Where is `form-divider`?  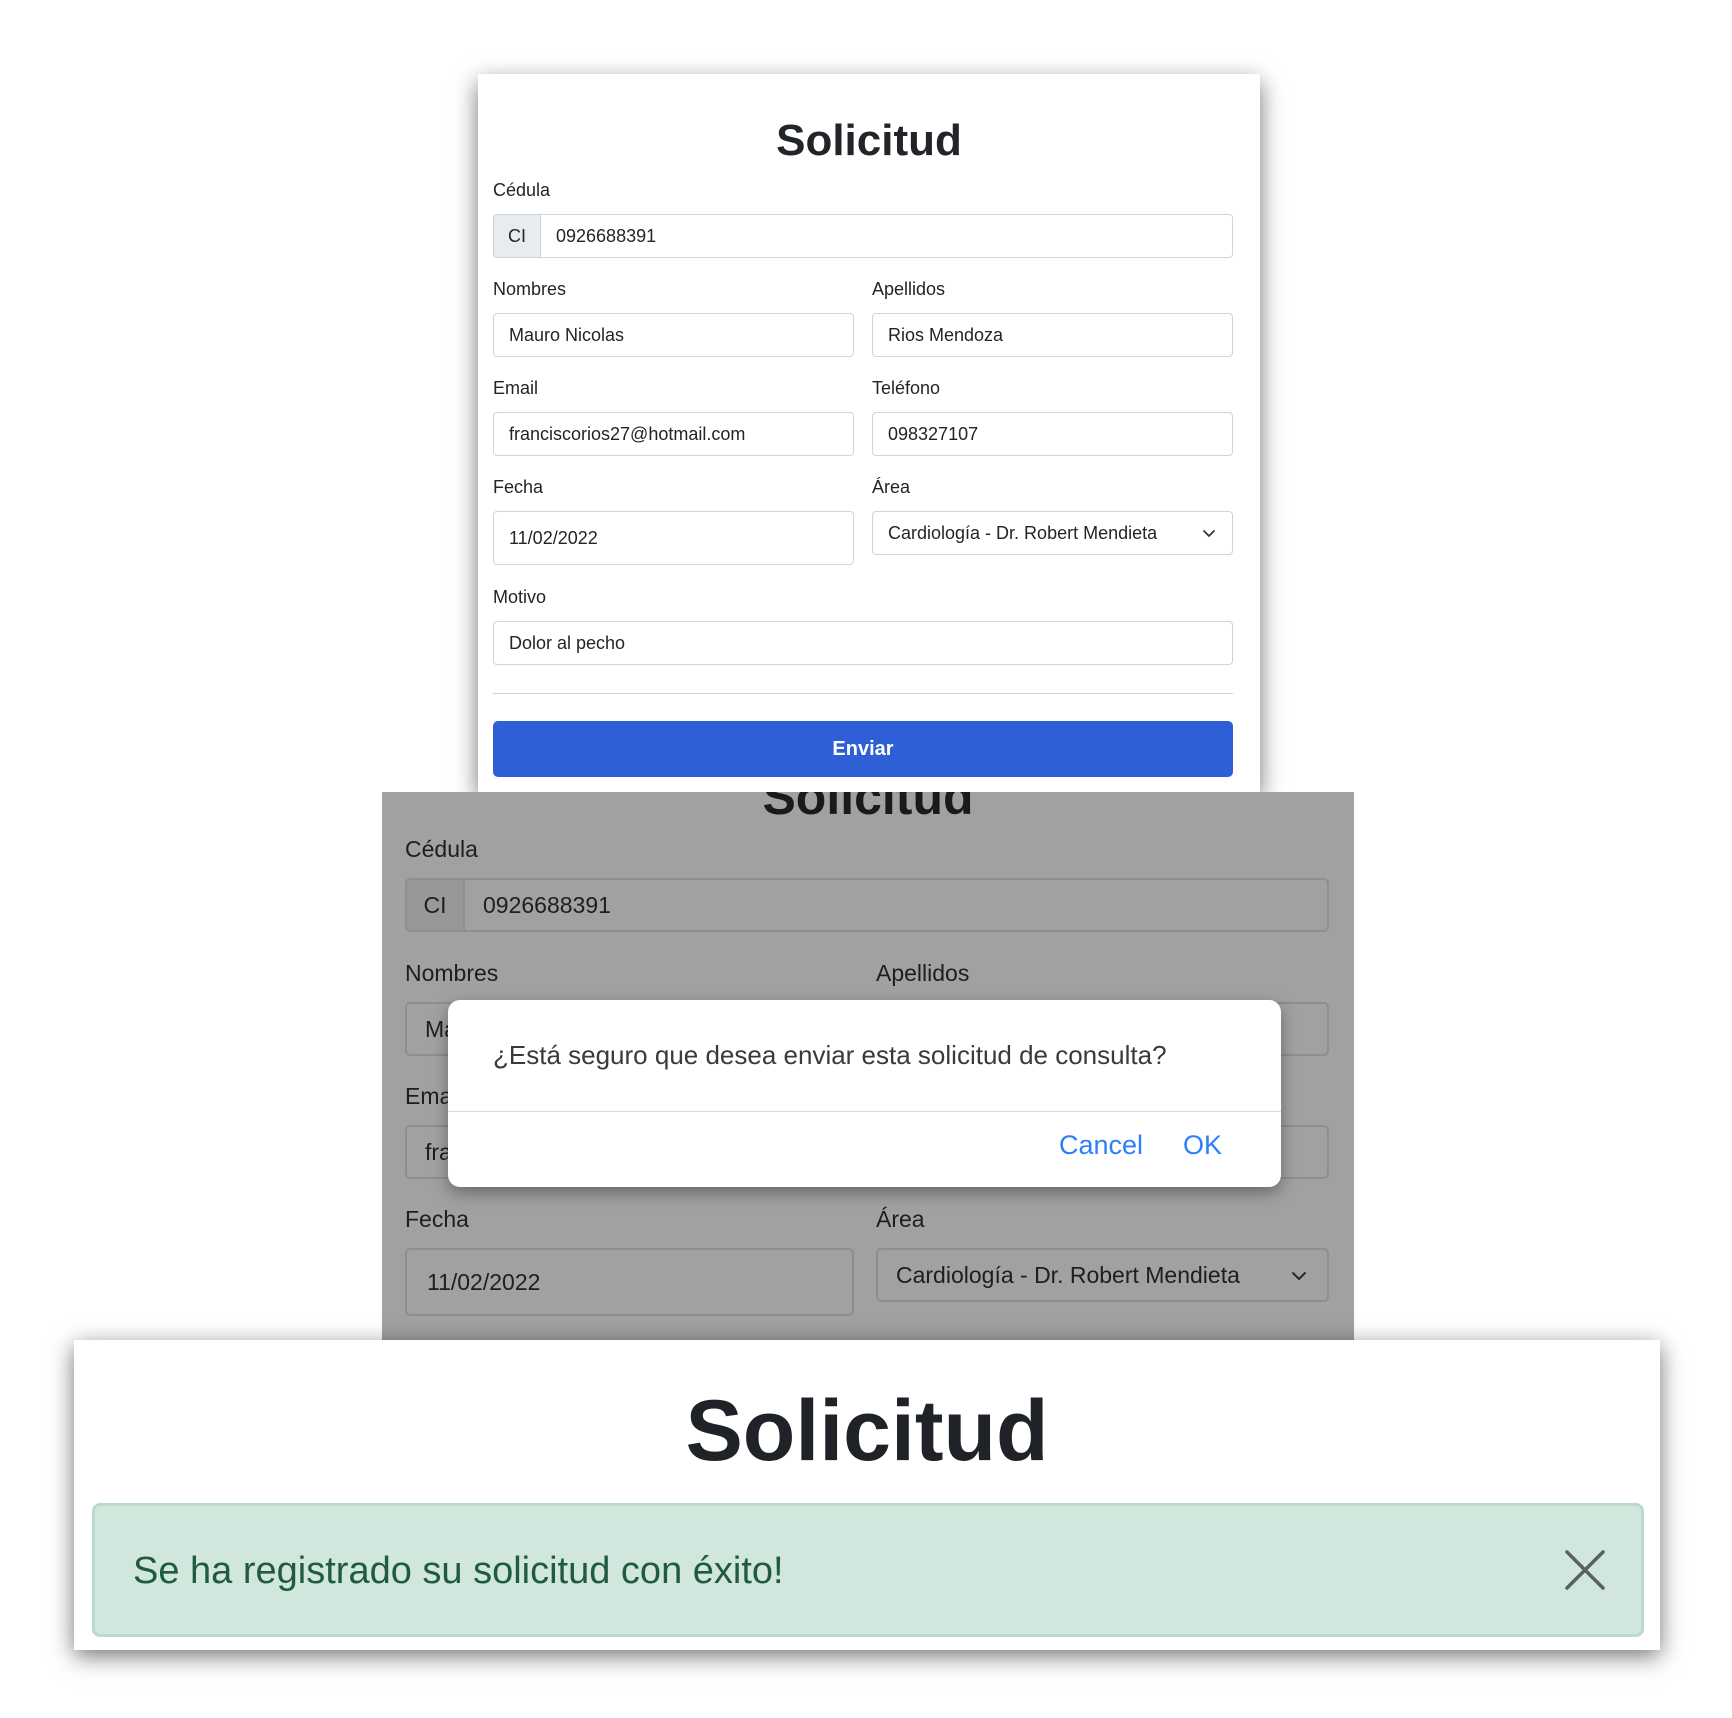 form-divider is located at coordinates (863, 693).